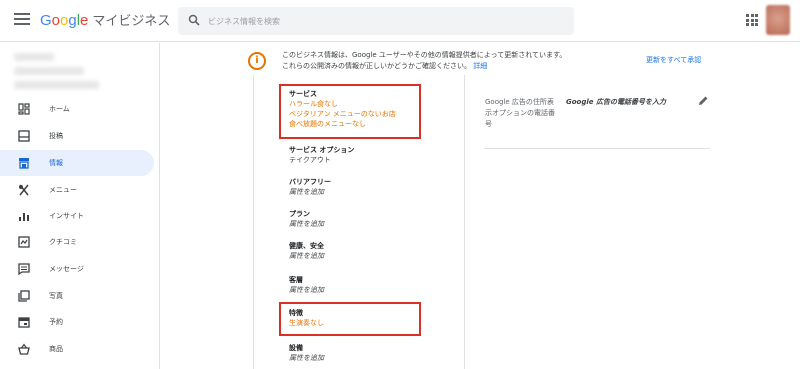 The height and width of the screenshot is (369, 800). Describe the element at coordinates (306, 246) in the screenshot. I see `attribute-title: 健康、安全` at that location.